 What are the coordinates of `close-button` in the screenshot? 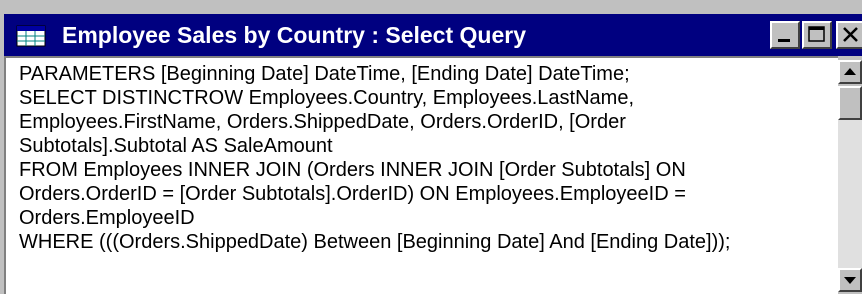 It's located at (849, 35).